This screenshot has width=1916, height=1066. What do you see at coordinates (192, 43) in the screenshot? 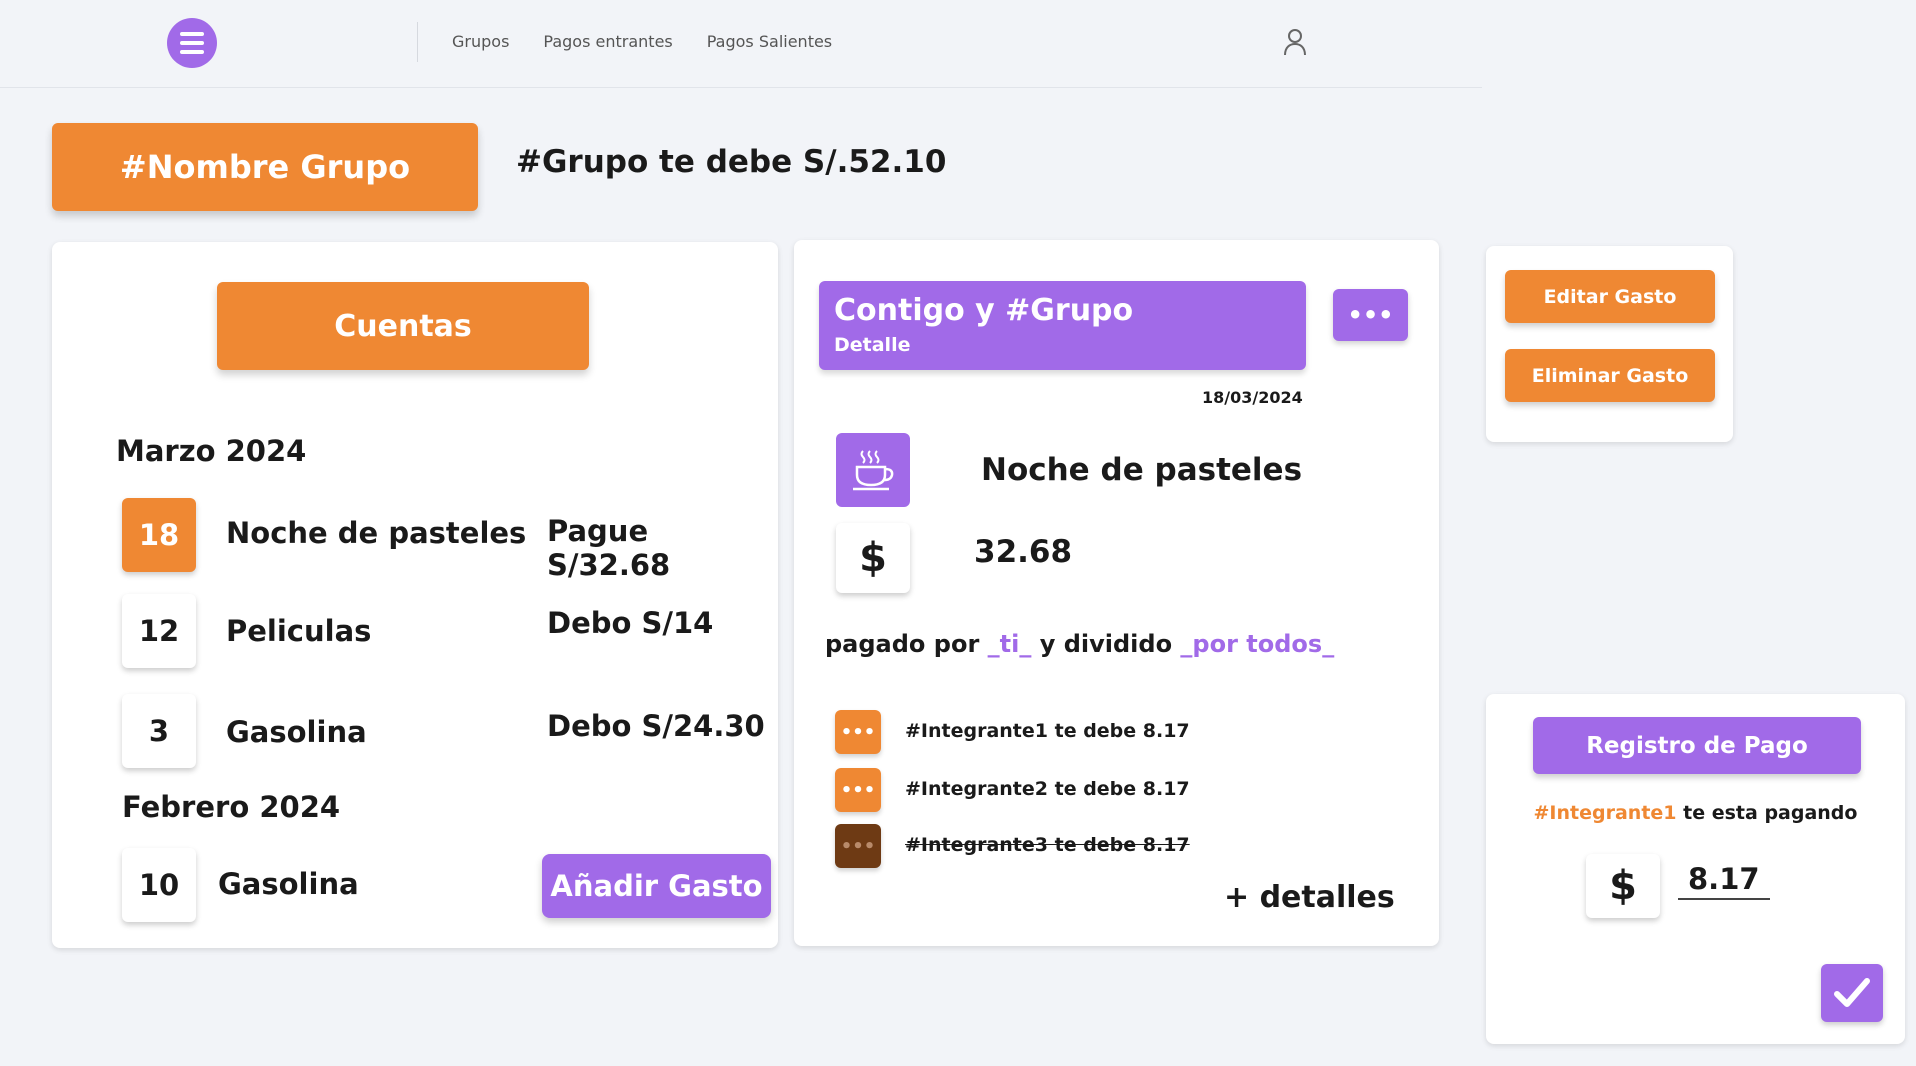
I see `menu-icon` at bounding box center [192, 43].